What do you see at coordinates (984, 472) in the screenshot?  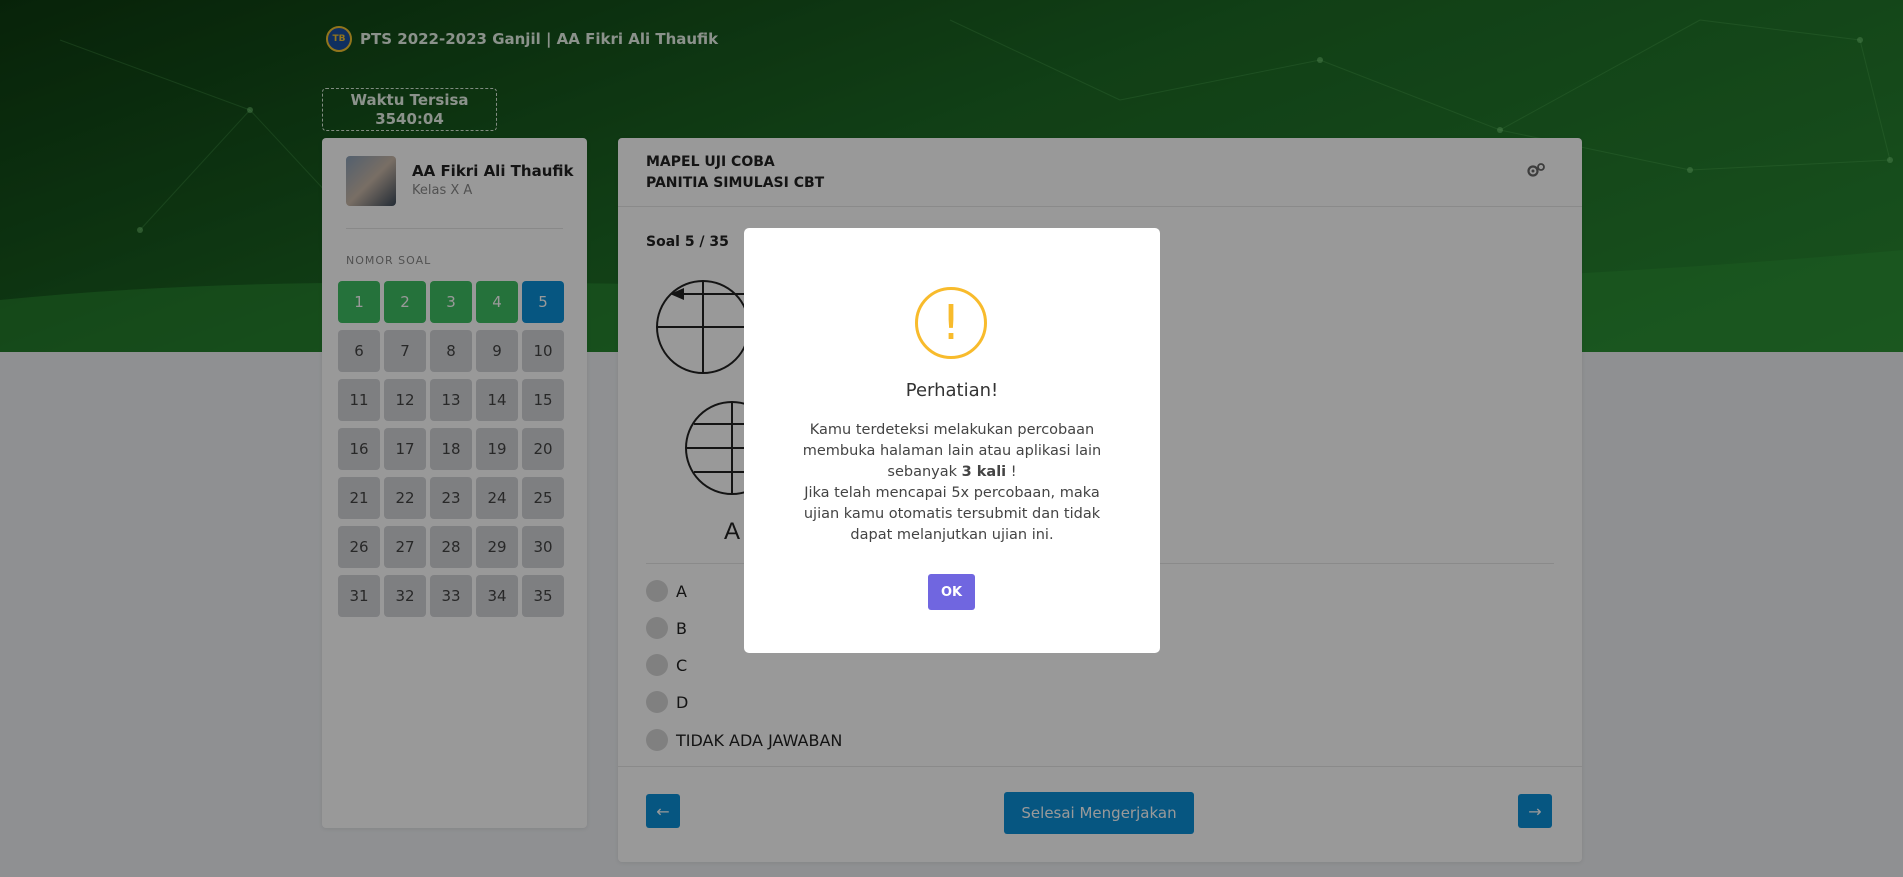 I see `attempt-count: 3 kali` at bounding box center [984, 472].